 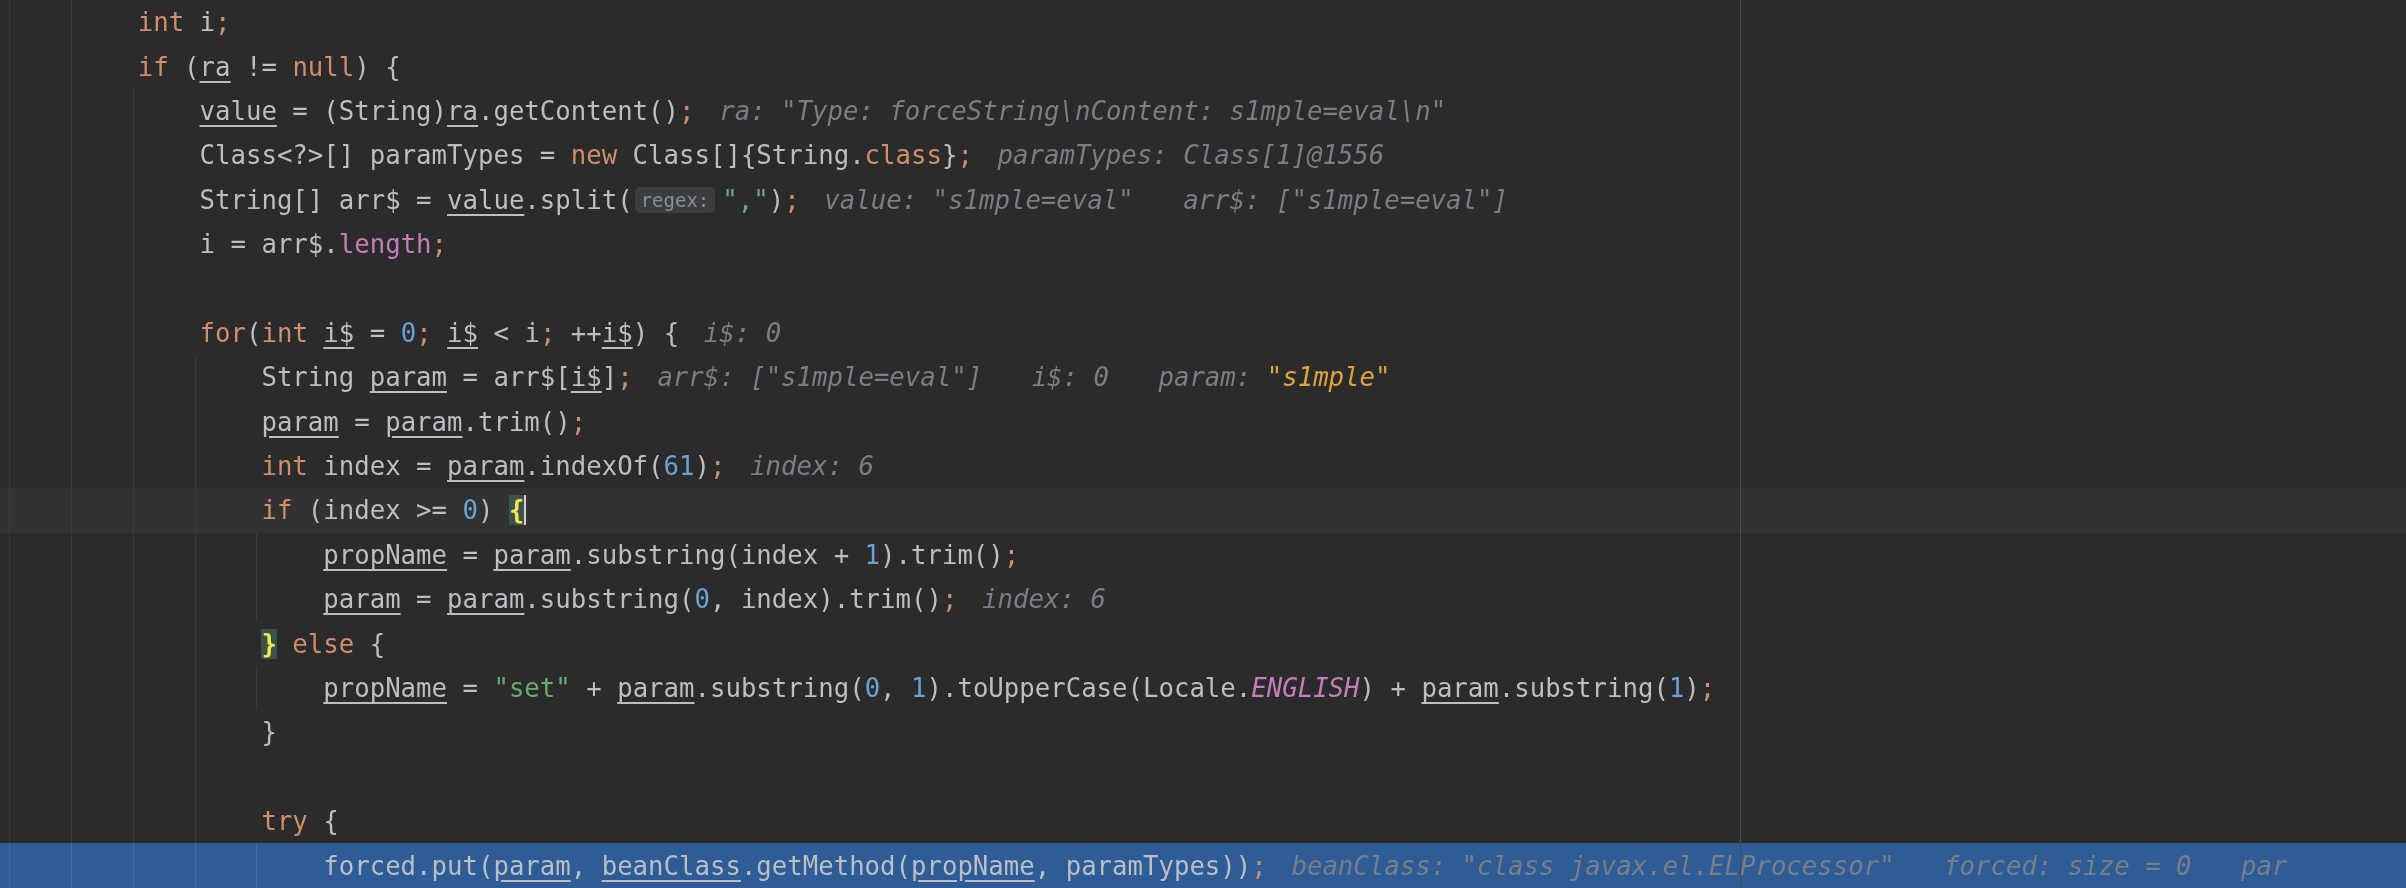 What do you see at coordinates (2068, 865) in the screenshot?
I see `inline-value-hint: forced: size = 0` at bounding box center [2068, 865].